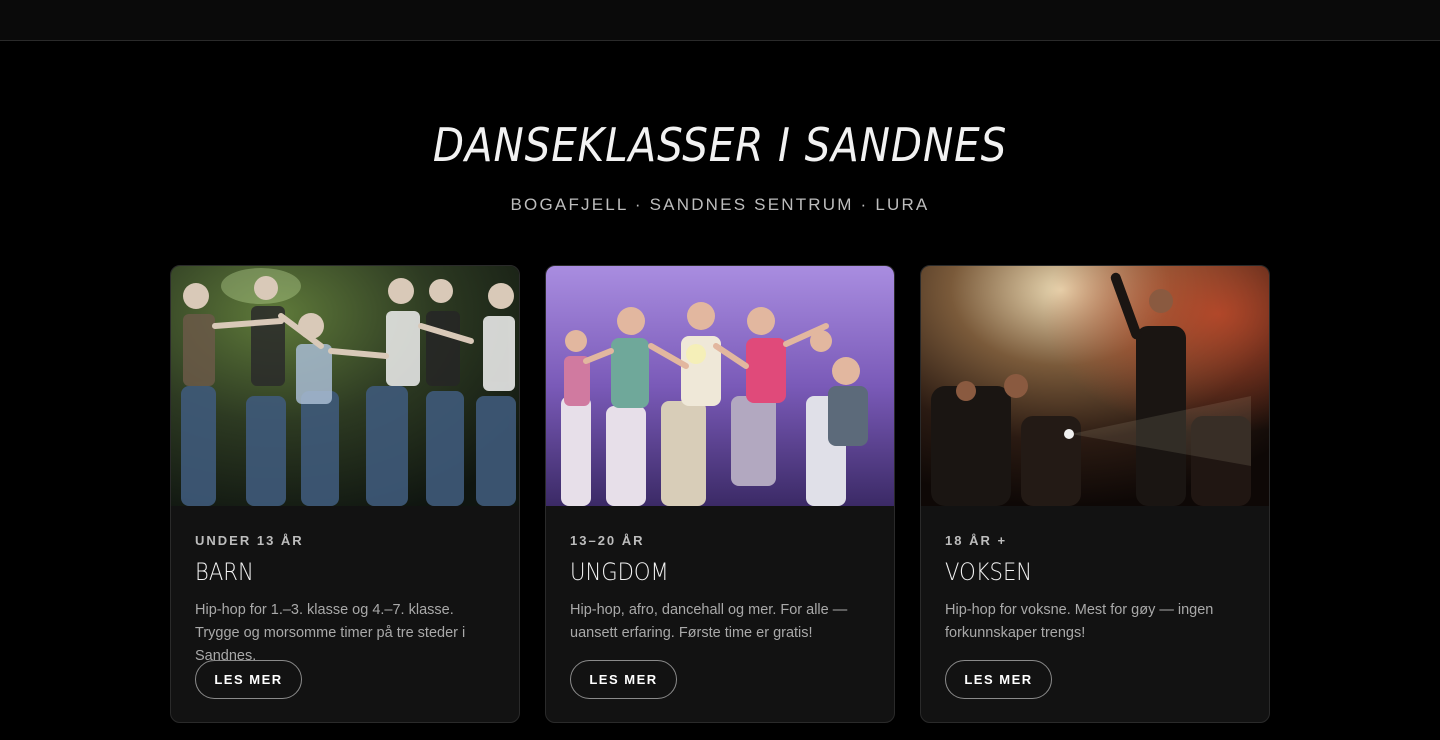 The width and height of the screenshot is (1440, 740). What do you see at coordinates (989, 572) in the screenshot?
I see `card-title: VOKSEN` at bounding box center [989, 572].